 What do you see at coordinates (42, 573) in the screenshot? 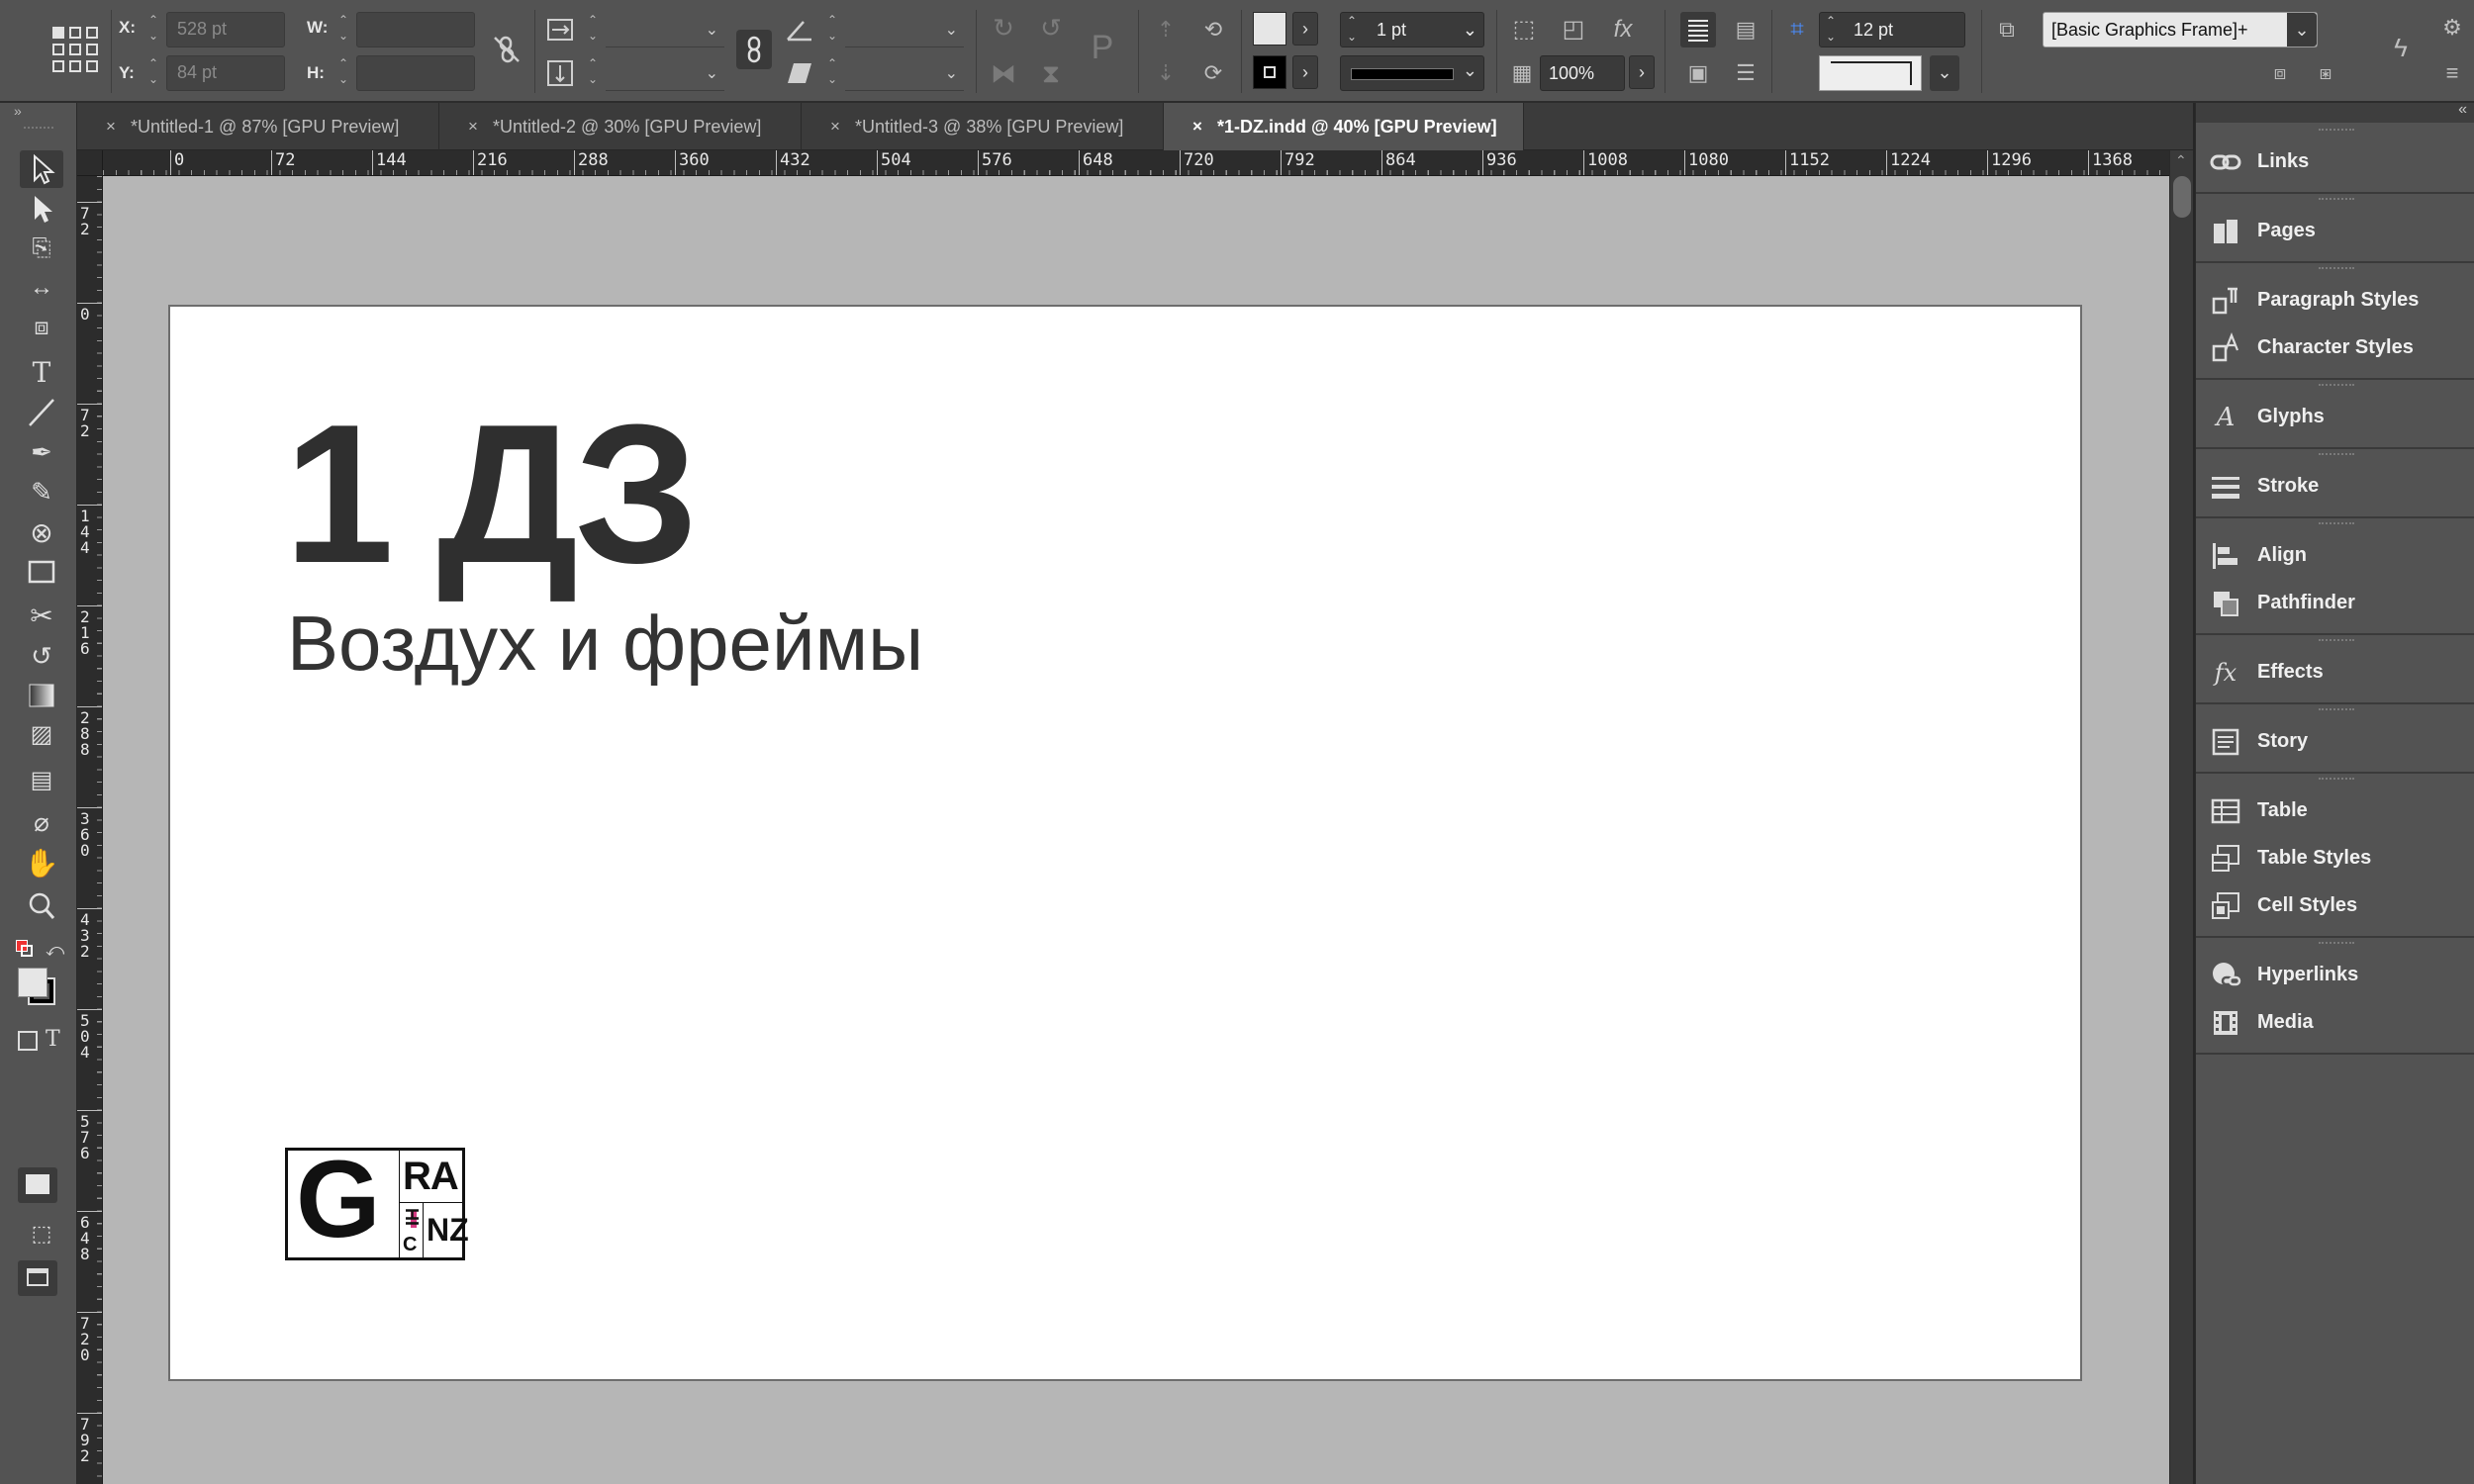
I see `rectangle-tool-icon` at bounding box center [42, 573].